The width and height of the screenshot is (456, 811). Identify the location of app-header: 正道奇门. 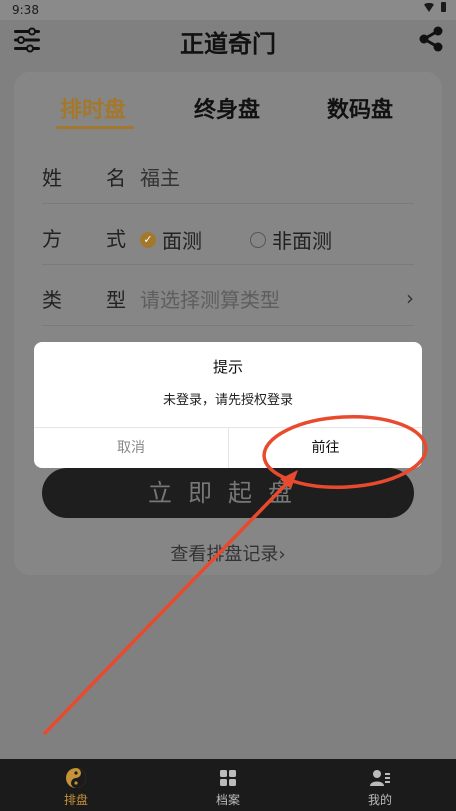
(228, 41).